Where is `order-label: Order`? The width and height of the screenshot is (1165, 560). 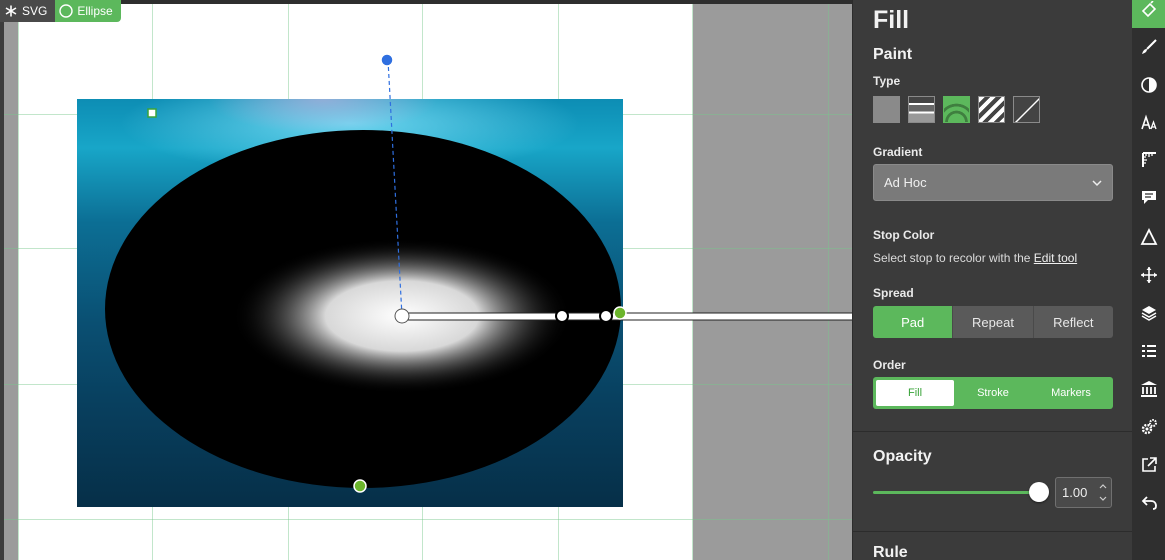 order-label: Order is located at coordinates (889, 365).